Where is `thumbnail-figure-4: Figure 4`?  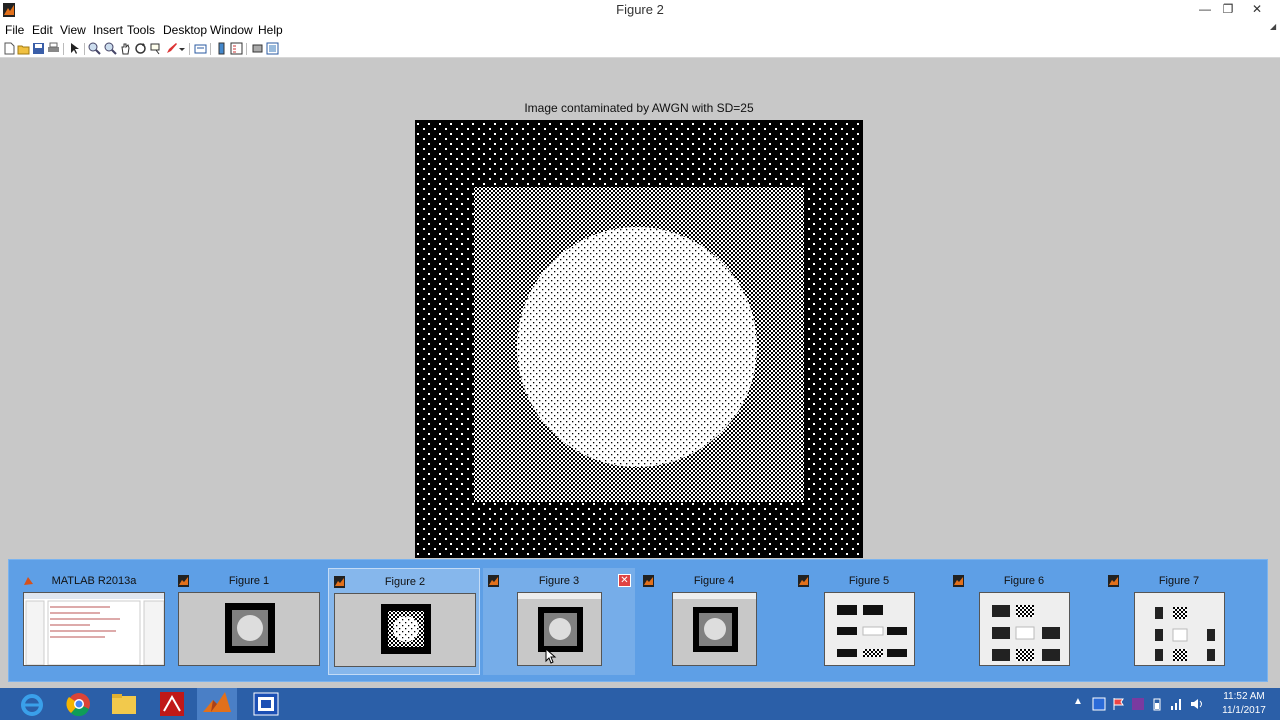
thumbnail-figure-4: Figure 4 is located at coordinates (714, 621).